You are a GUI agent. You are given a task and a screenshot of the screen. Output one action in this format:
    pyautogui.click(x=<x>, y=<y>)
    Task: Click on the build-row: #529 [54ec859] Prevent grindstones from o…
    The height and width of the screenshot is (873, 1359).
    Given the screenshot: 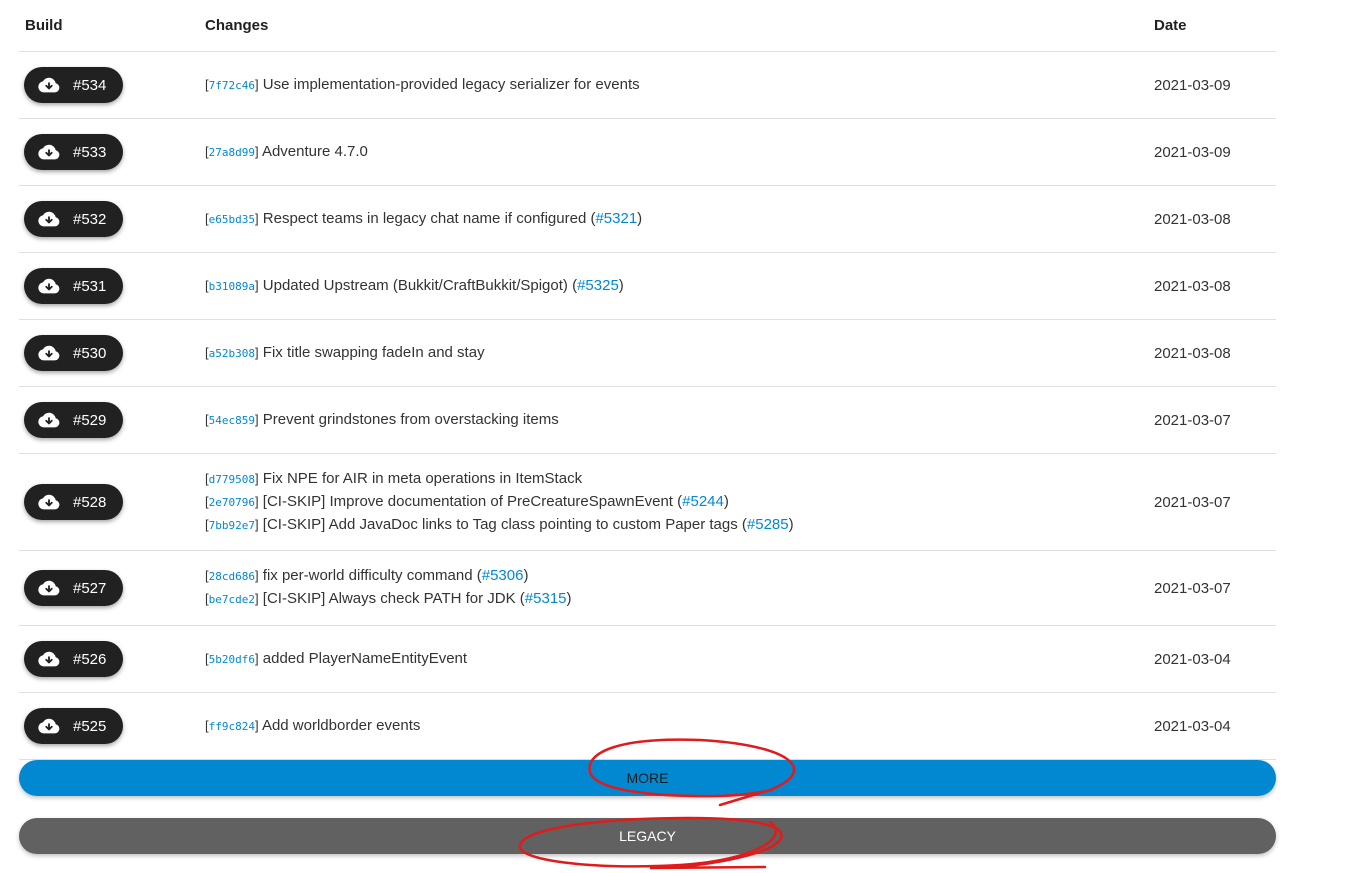 What is the action you would take?
    pyautogui.click(x=647, y=420)
    